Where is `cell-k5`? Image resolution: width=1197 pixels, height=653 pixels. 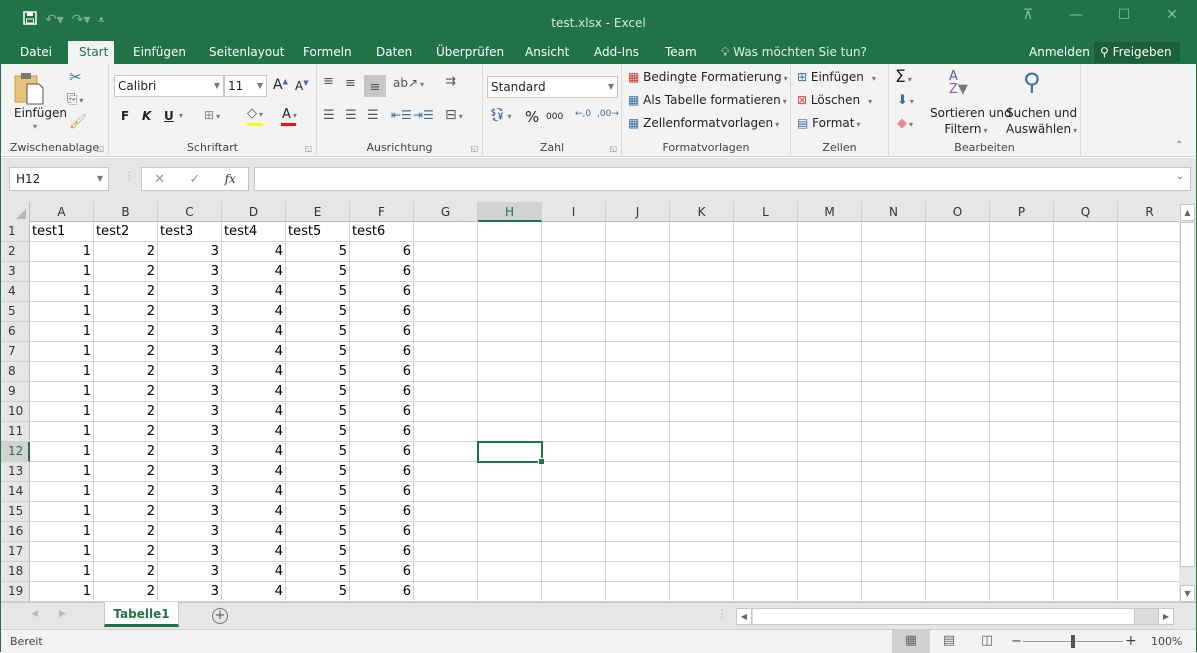
cell-k5 is located at coordinates (702, 312).